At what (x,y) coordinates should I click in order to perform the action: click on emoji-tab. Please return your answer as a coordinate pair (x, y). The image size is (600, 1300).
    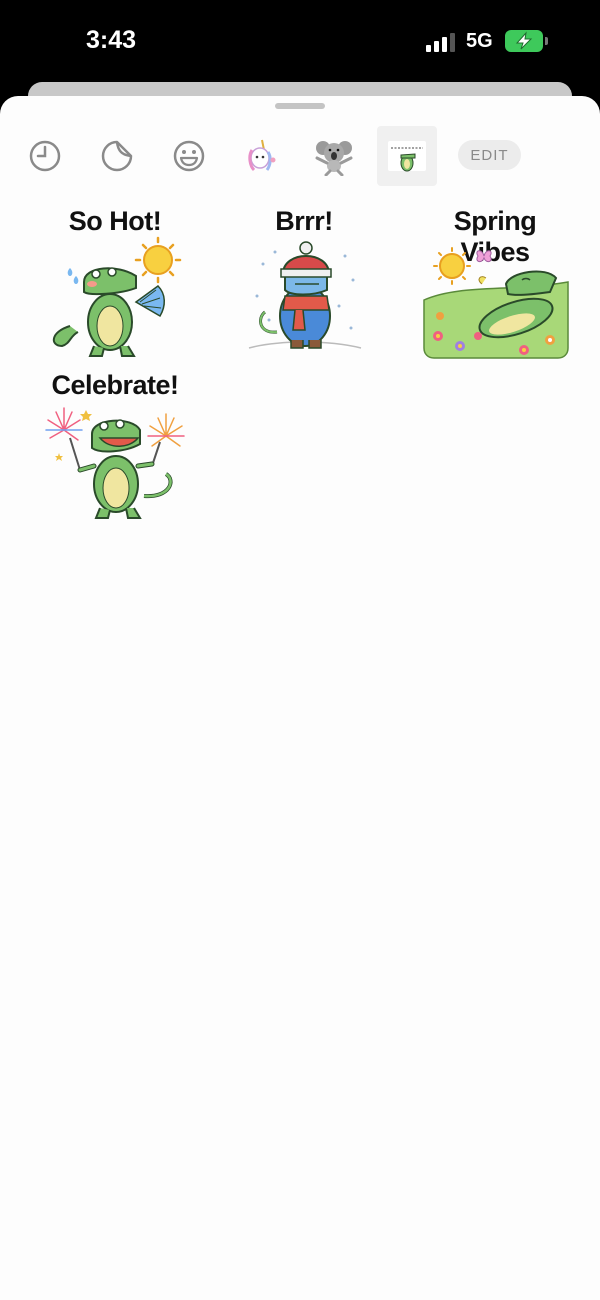
    Looking at the image, I should click on (189, 156).